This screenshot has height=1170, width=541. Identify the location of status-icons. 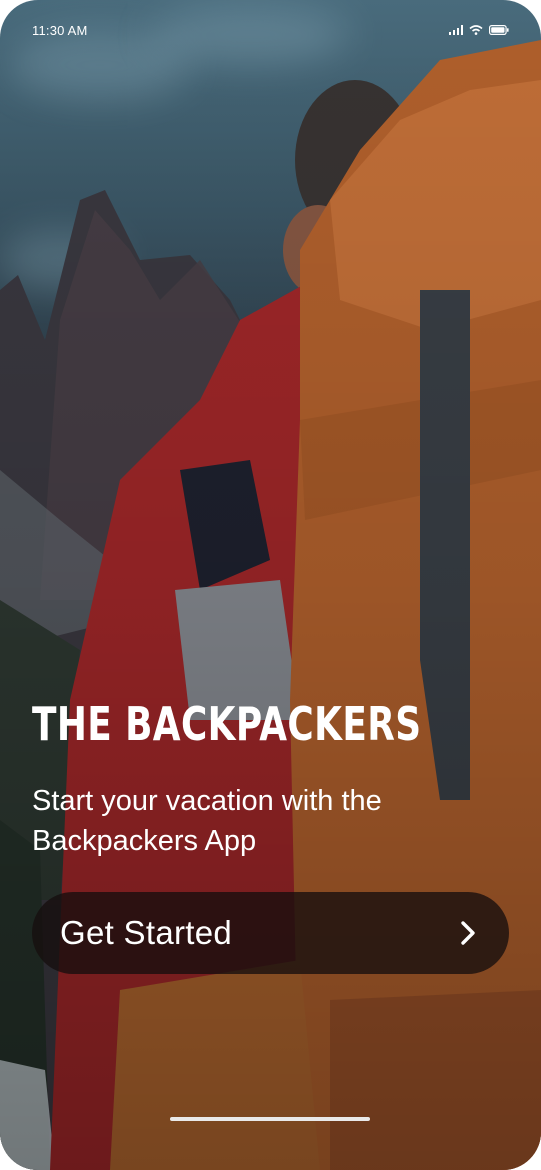
(479, 30).